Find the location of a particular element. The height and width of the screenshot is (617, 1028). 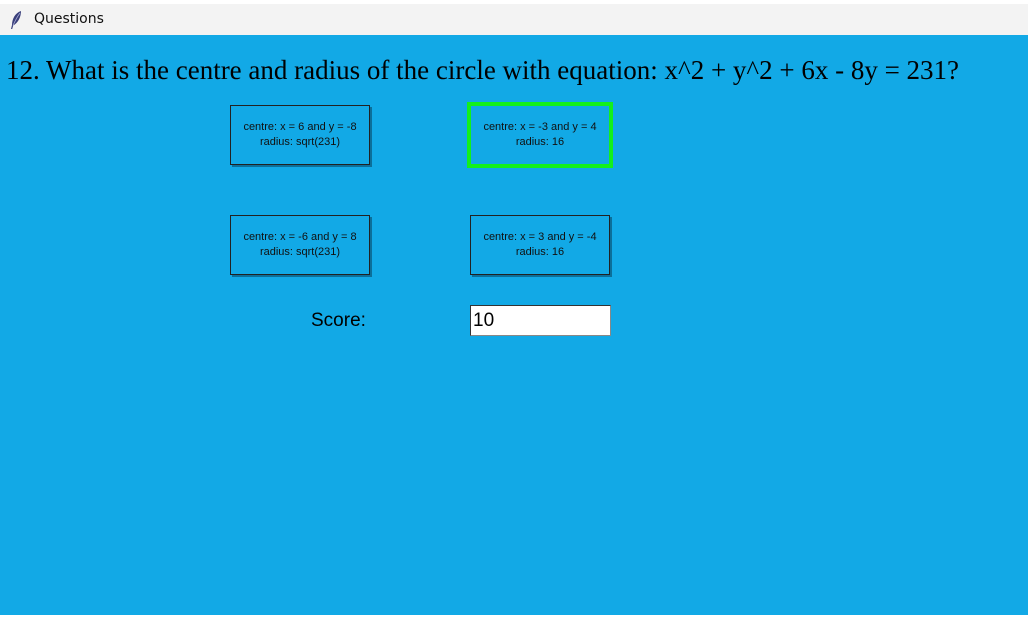

feather-icon is located at coordinates (16, 20).